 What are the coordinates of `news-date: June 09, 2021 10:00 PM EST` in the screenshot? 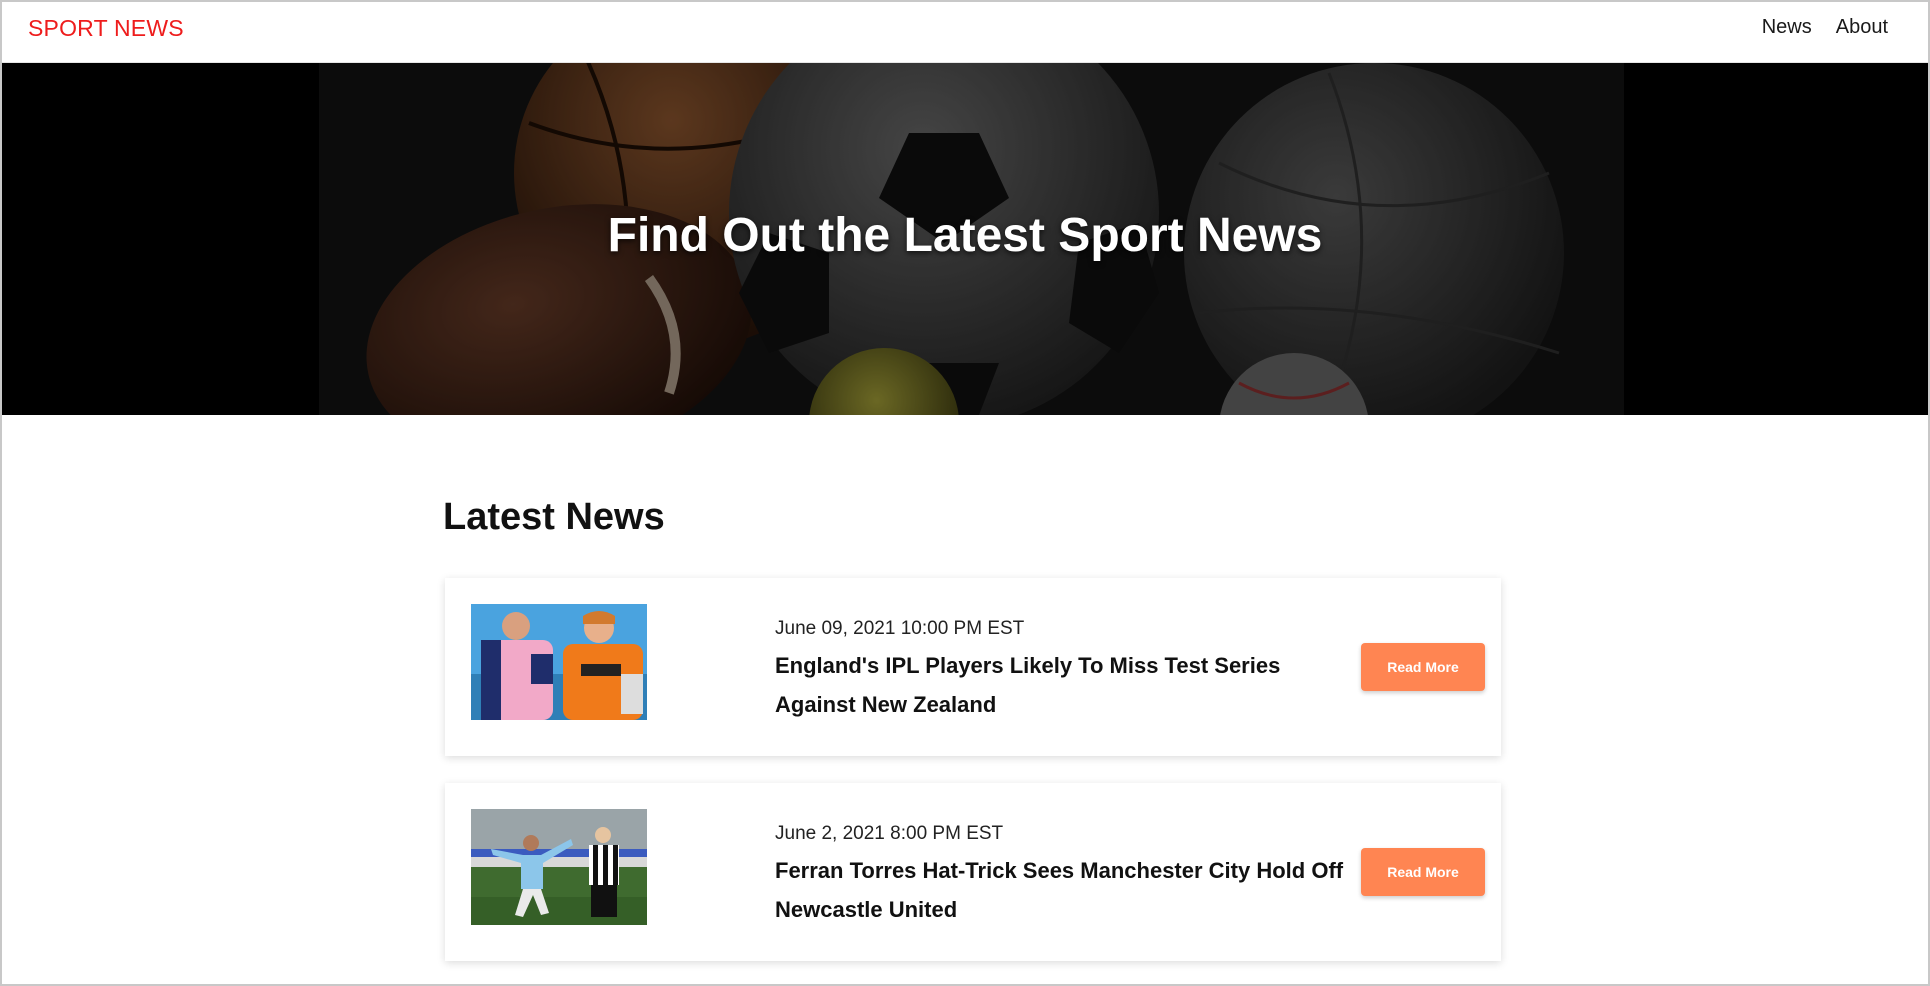 It's located at (900, 628).